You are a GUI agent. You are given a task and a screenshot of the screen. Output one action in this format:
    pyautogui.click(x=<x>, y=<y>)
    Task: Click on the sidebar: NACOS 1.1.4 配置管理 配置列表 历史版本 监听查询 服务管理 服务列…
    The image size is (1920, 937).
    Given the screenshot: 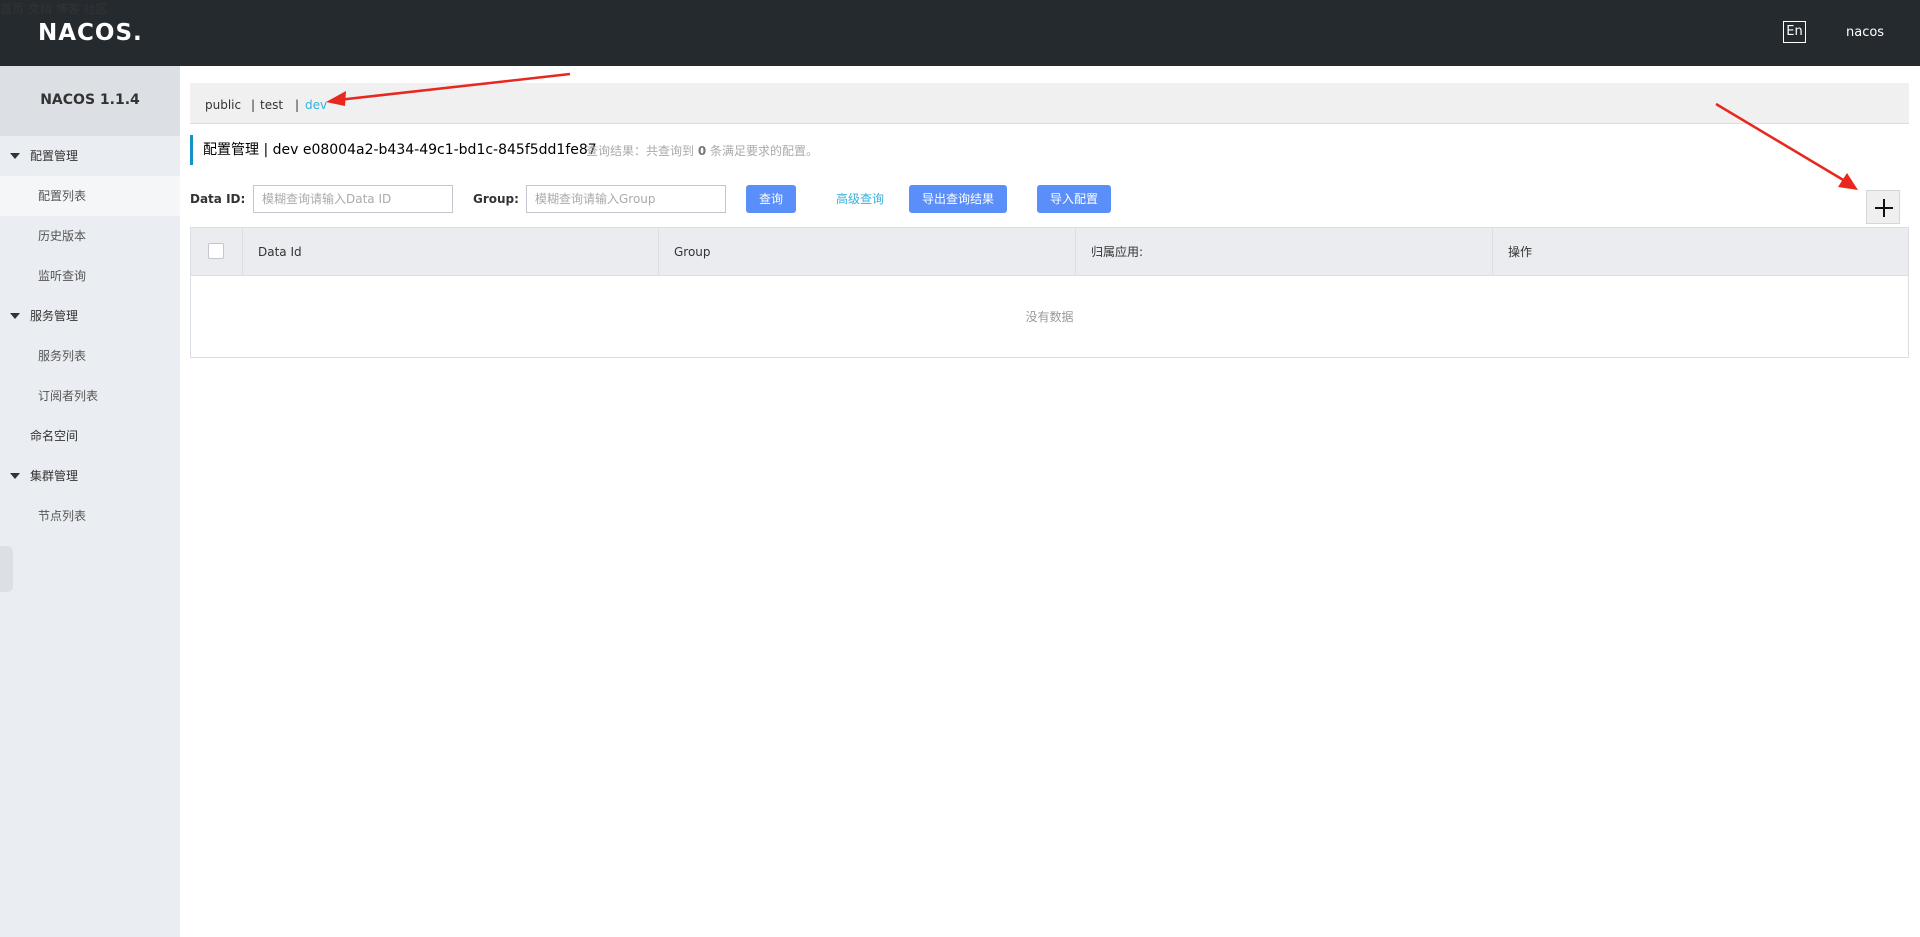 What is the action you would take?
    pyautogui.click(x=90, y=501)
    